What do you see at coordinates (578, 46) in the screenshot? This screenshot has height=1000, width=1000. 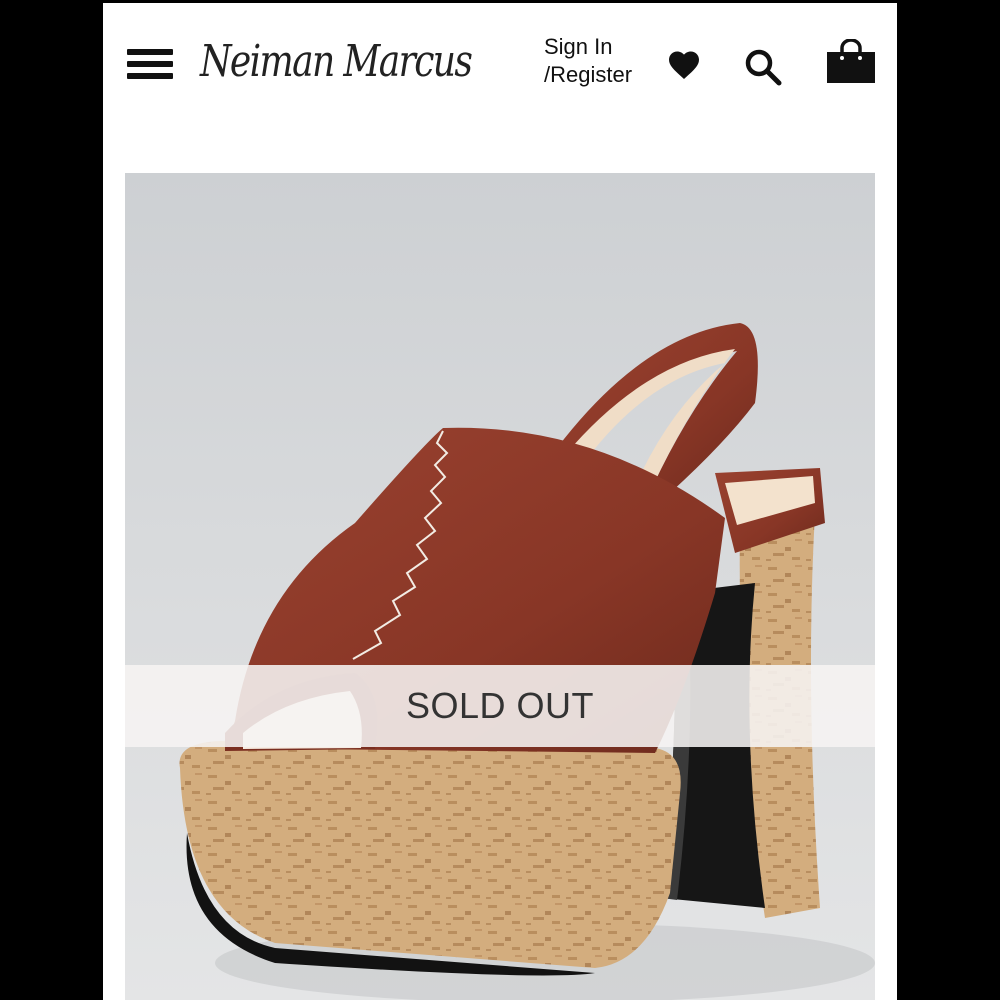 I see `sign-in-label: Sign In` at bounding box center [578, 46].